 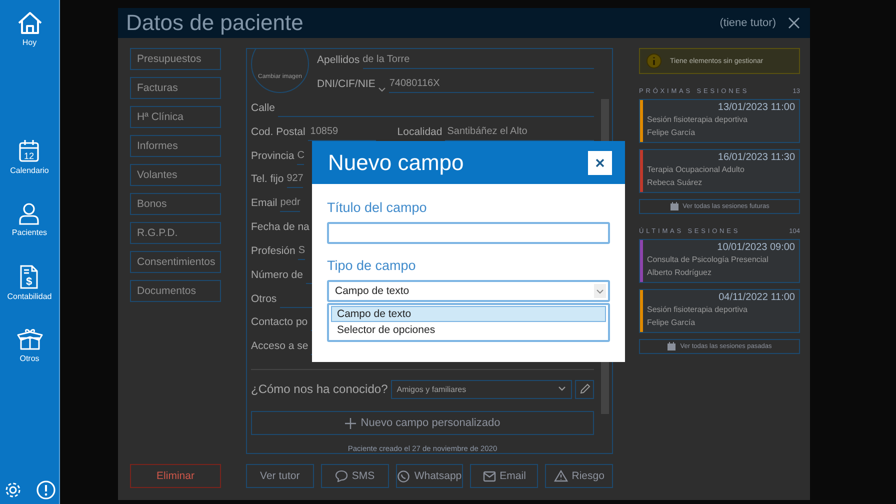 I want to click on nav-button: R.G.P.D., so click(x=175, y=233).